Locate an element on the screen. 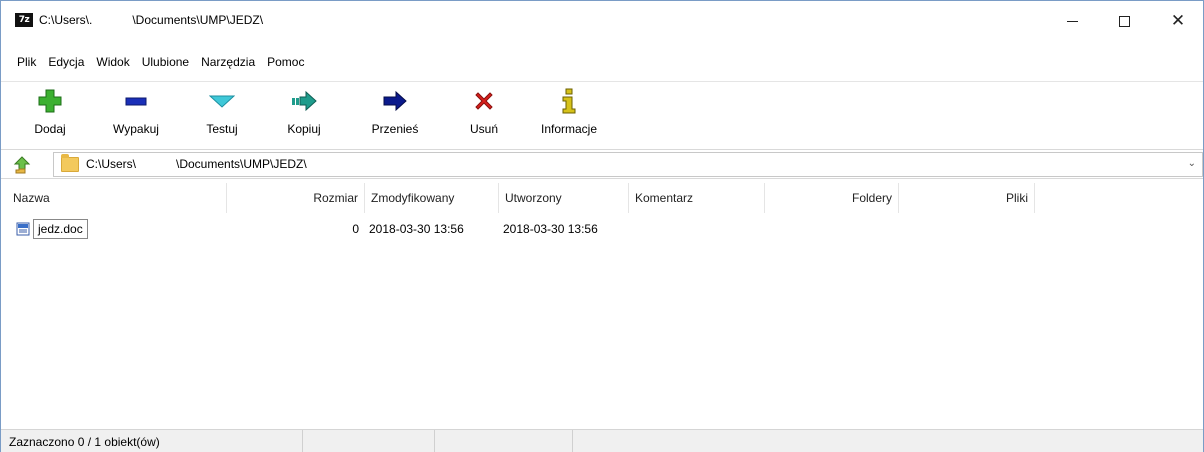 This screenshot has width=1204, height=452. up-arrow-icon is located at coordinates (22, 165).